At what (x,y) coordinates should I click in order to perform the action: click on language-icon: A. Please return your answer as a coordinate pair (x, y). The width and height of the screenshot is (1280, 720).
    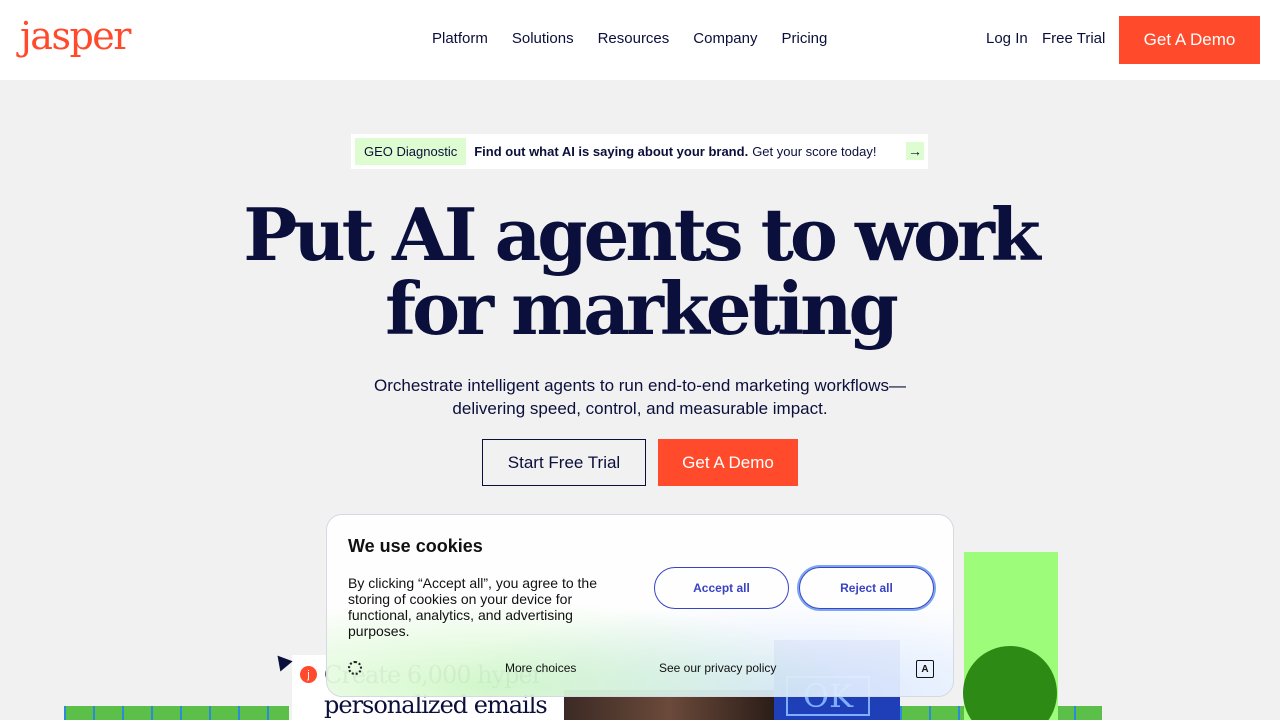
    Looking at the image, I should click on (925, 669).